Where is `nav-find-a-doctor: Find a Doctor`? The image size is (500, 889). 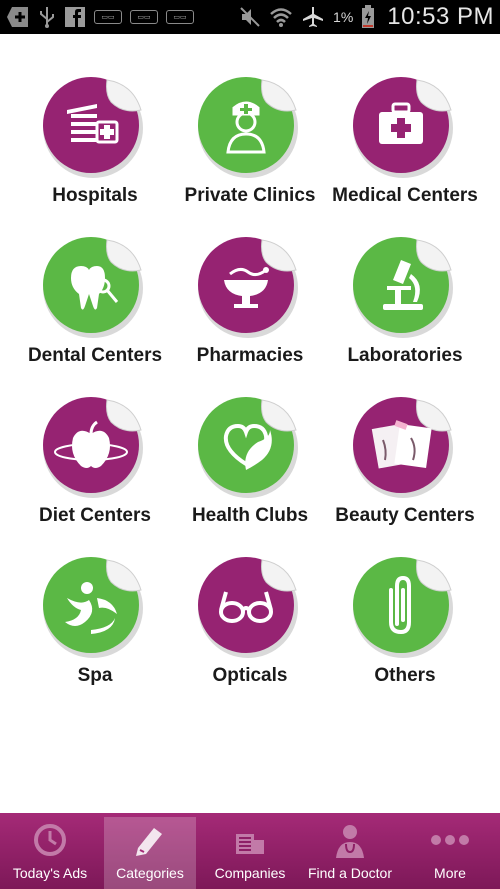
nav-find-a-doctor: Find a Doctor is located at coordinates (350, 851).